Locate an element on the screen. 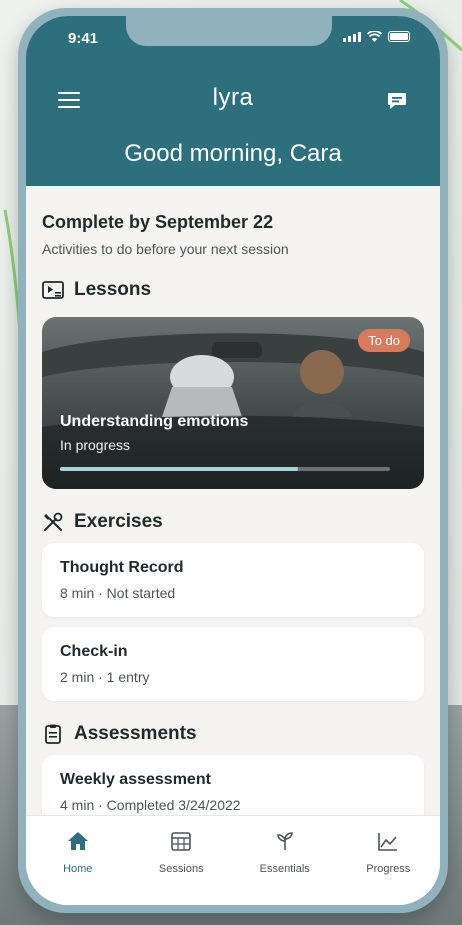 The height and width of the screenshot is (925, 462). clipboard-icon is located at coordinates (53, 734).